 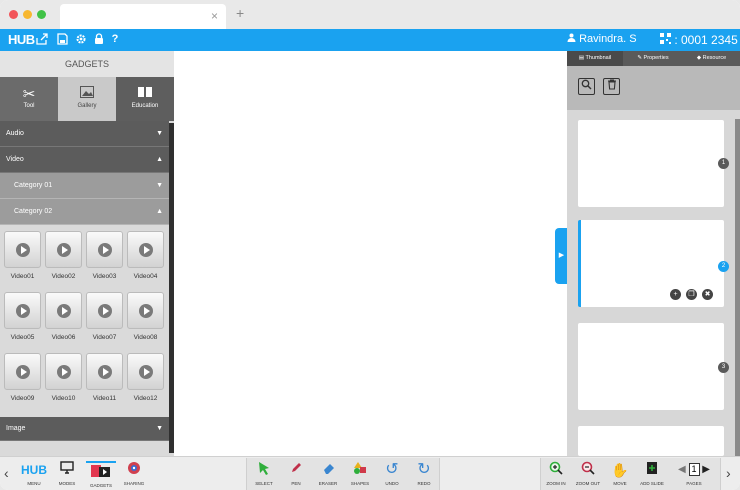 I want to click on video-label: Video12, so click(x=145, y=398).